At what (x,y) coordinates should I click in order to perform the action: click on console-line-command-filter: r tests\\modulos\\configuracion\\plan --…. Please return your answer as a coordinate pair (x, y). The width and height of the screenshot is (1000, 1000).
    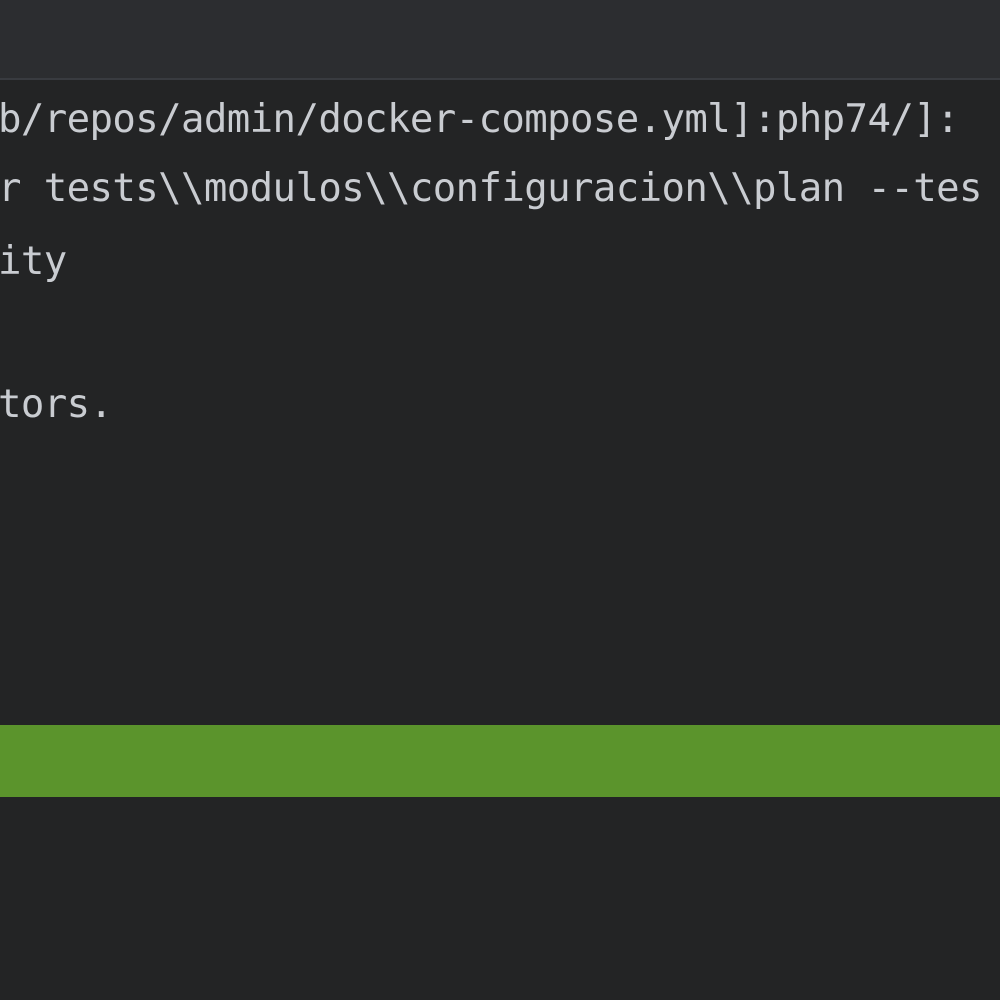
    Looking at the image, I should click on (491, 188).